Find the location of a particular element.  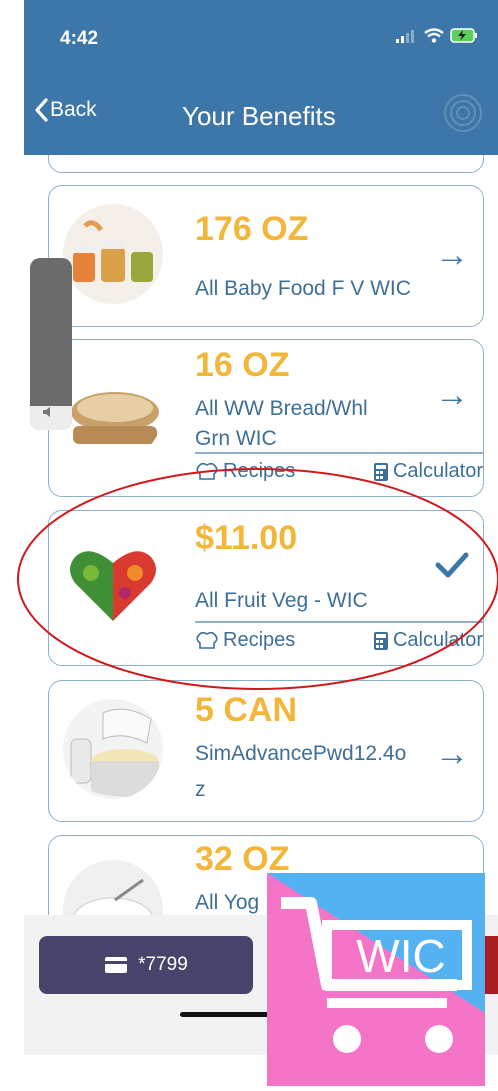

fingerprint-icon is located at coordinates (463, 113).